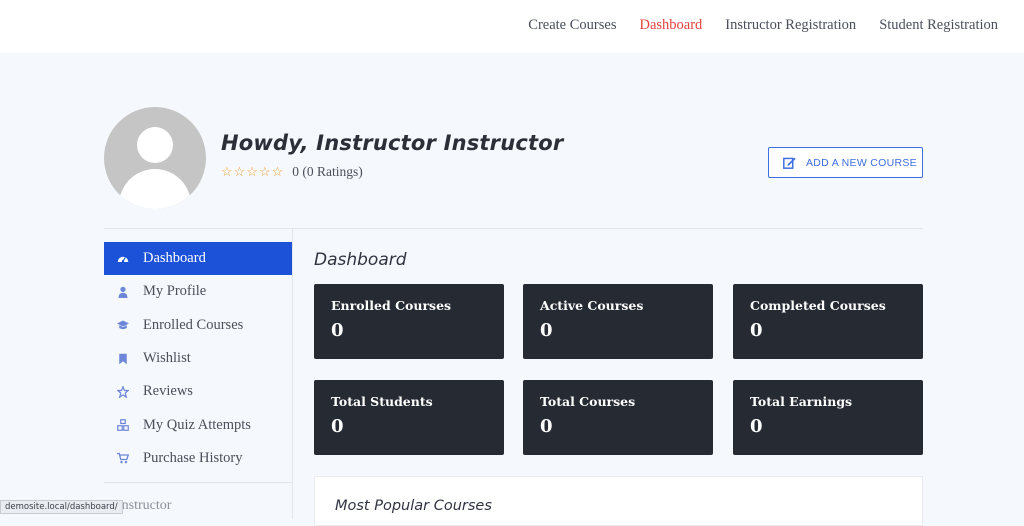  I want to click on popular-courses-panel: Most Popular Courses, so click(618, 501).